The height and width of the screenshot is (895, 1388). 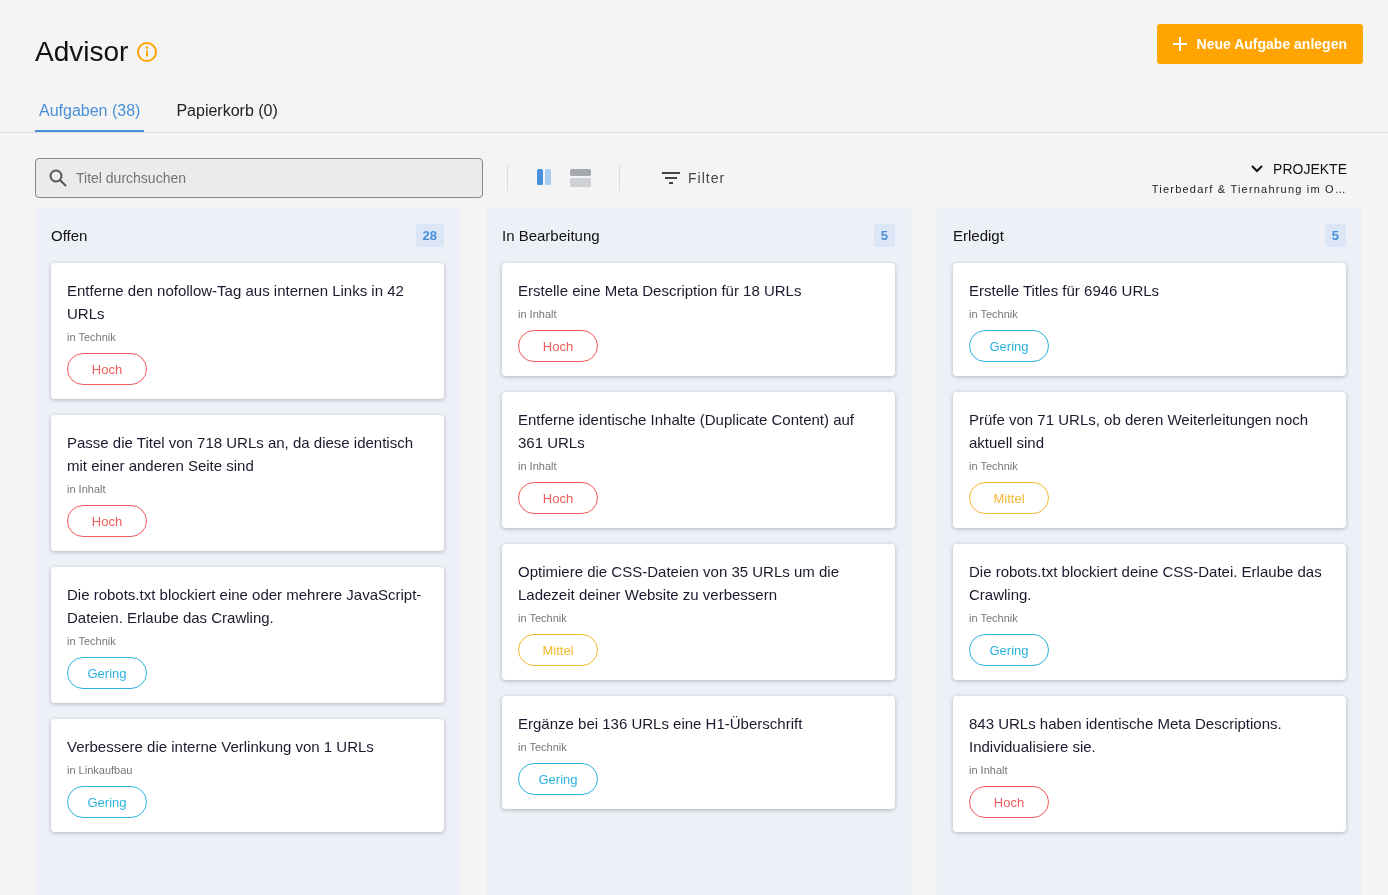 What do you see at coordinates (247, 483) in the screenshot?
I see `task-card: Passe die Titel von 718 URLs an, da diese identisch mit einer anderen Seite sind in Inhalt Hoch` at bounding box center [247, 483].